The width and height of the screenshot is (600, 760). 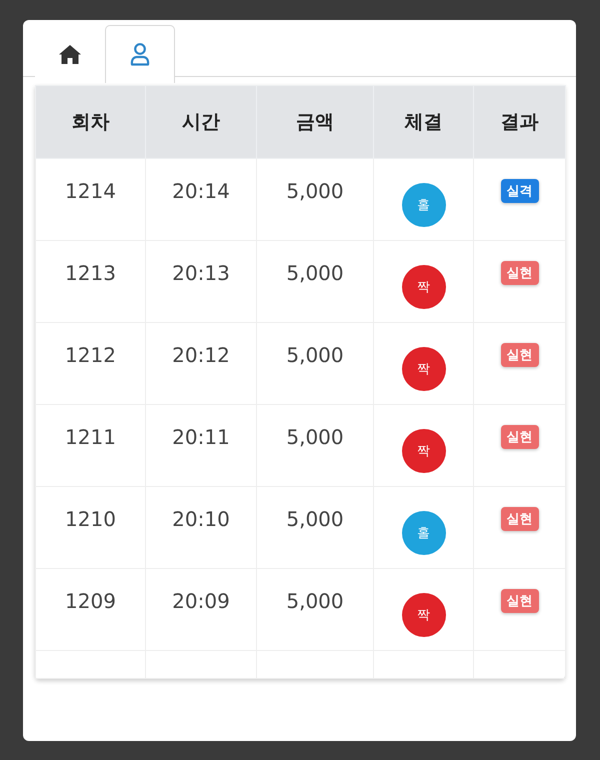 I want to click on column-header: 금액, so click(x=315, y=122).